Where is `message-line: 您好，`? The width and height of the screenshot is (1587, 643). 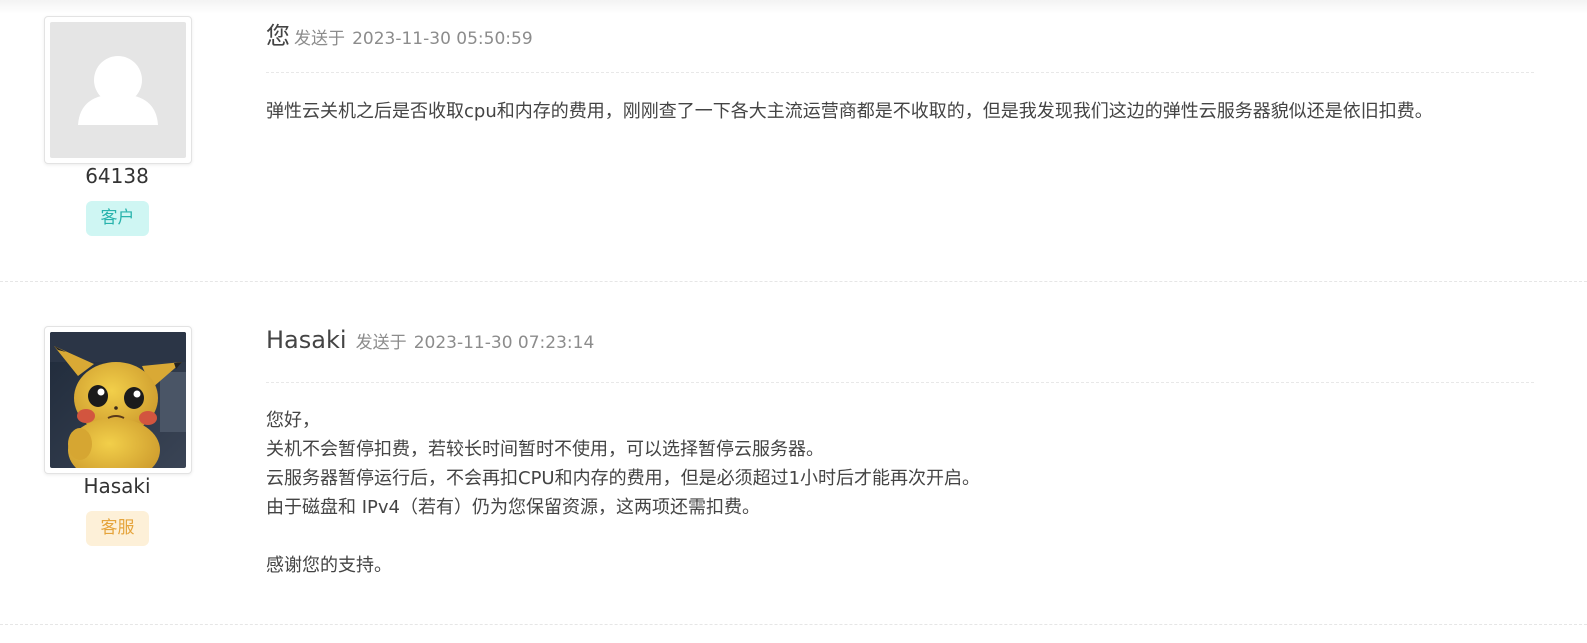 message-line: 您好， is located at coordinates (293, 420).